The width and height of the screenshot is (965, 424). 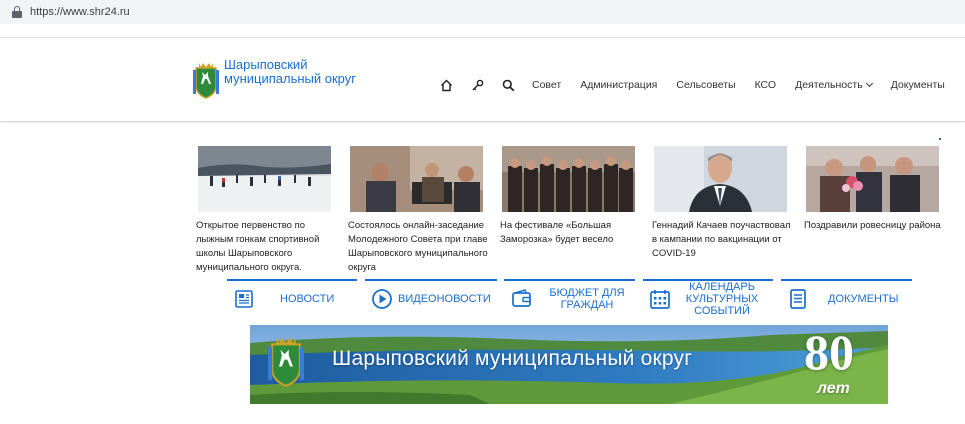 What do you see at coordinates (722, 299) in the screenshot?
I see `quick-link-label: КАЛЕНДАРЬ КУЛЬТУРНЫХ СОБЫТИЙ` at bounding box center [722, 299].